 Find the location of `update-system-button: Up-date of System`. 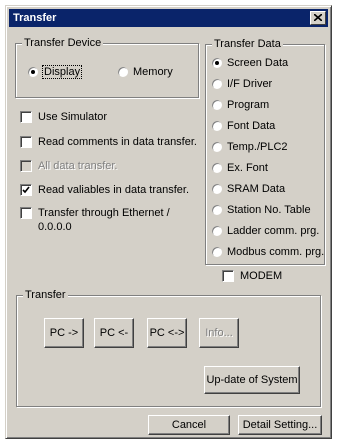

update-system-button: Up-date of System is located at coordinates (252, 380).